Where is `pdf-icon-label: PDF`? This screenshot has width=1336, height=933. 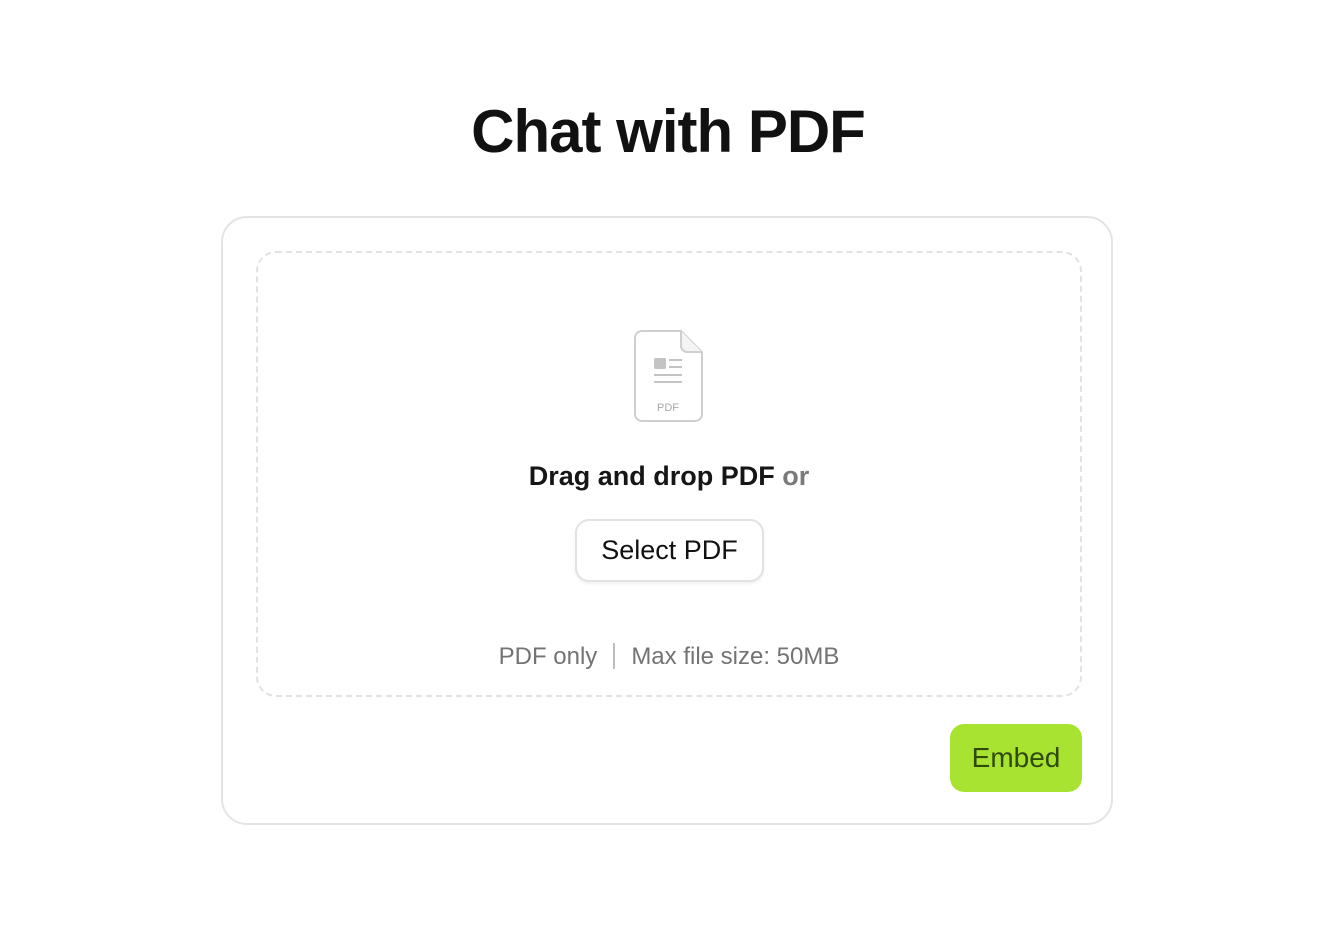 pdf-icon-label: PDF is located at coordinates (668, 408).